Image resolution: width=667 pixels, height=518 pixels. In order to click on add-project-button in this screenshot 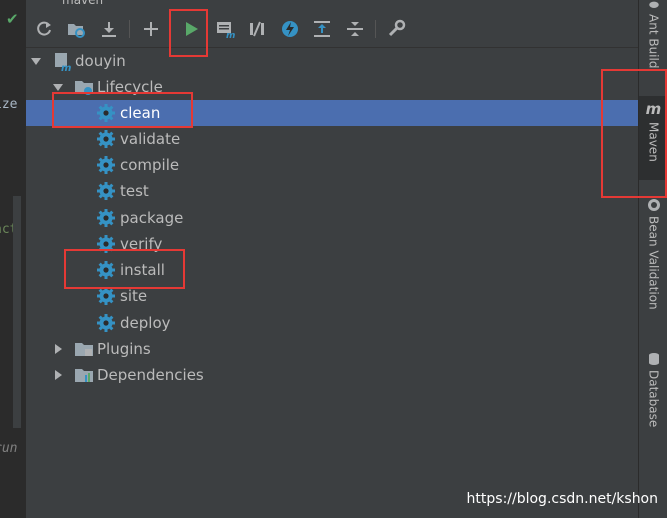, I will do `click(151, 29)`.